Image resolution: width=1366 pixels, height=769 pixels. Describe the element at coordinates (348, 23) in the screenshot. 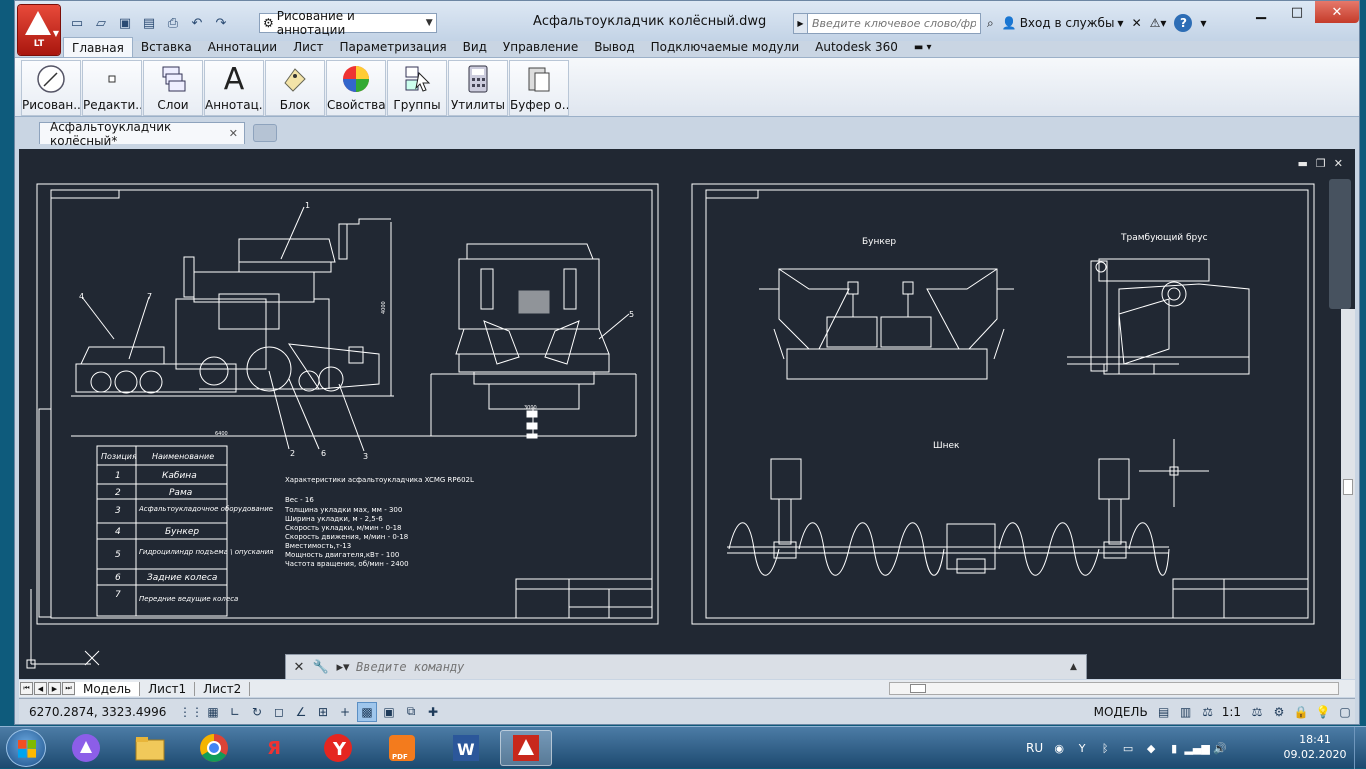

I see `workspace-selector: ⚙ Рисование и аннотации ▼` at that location.